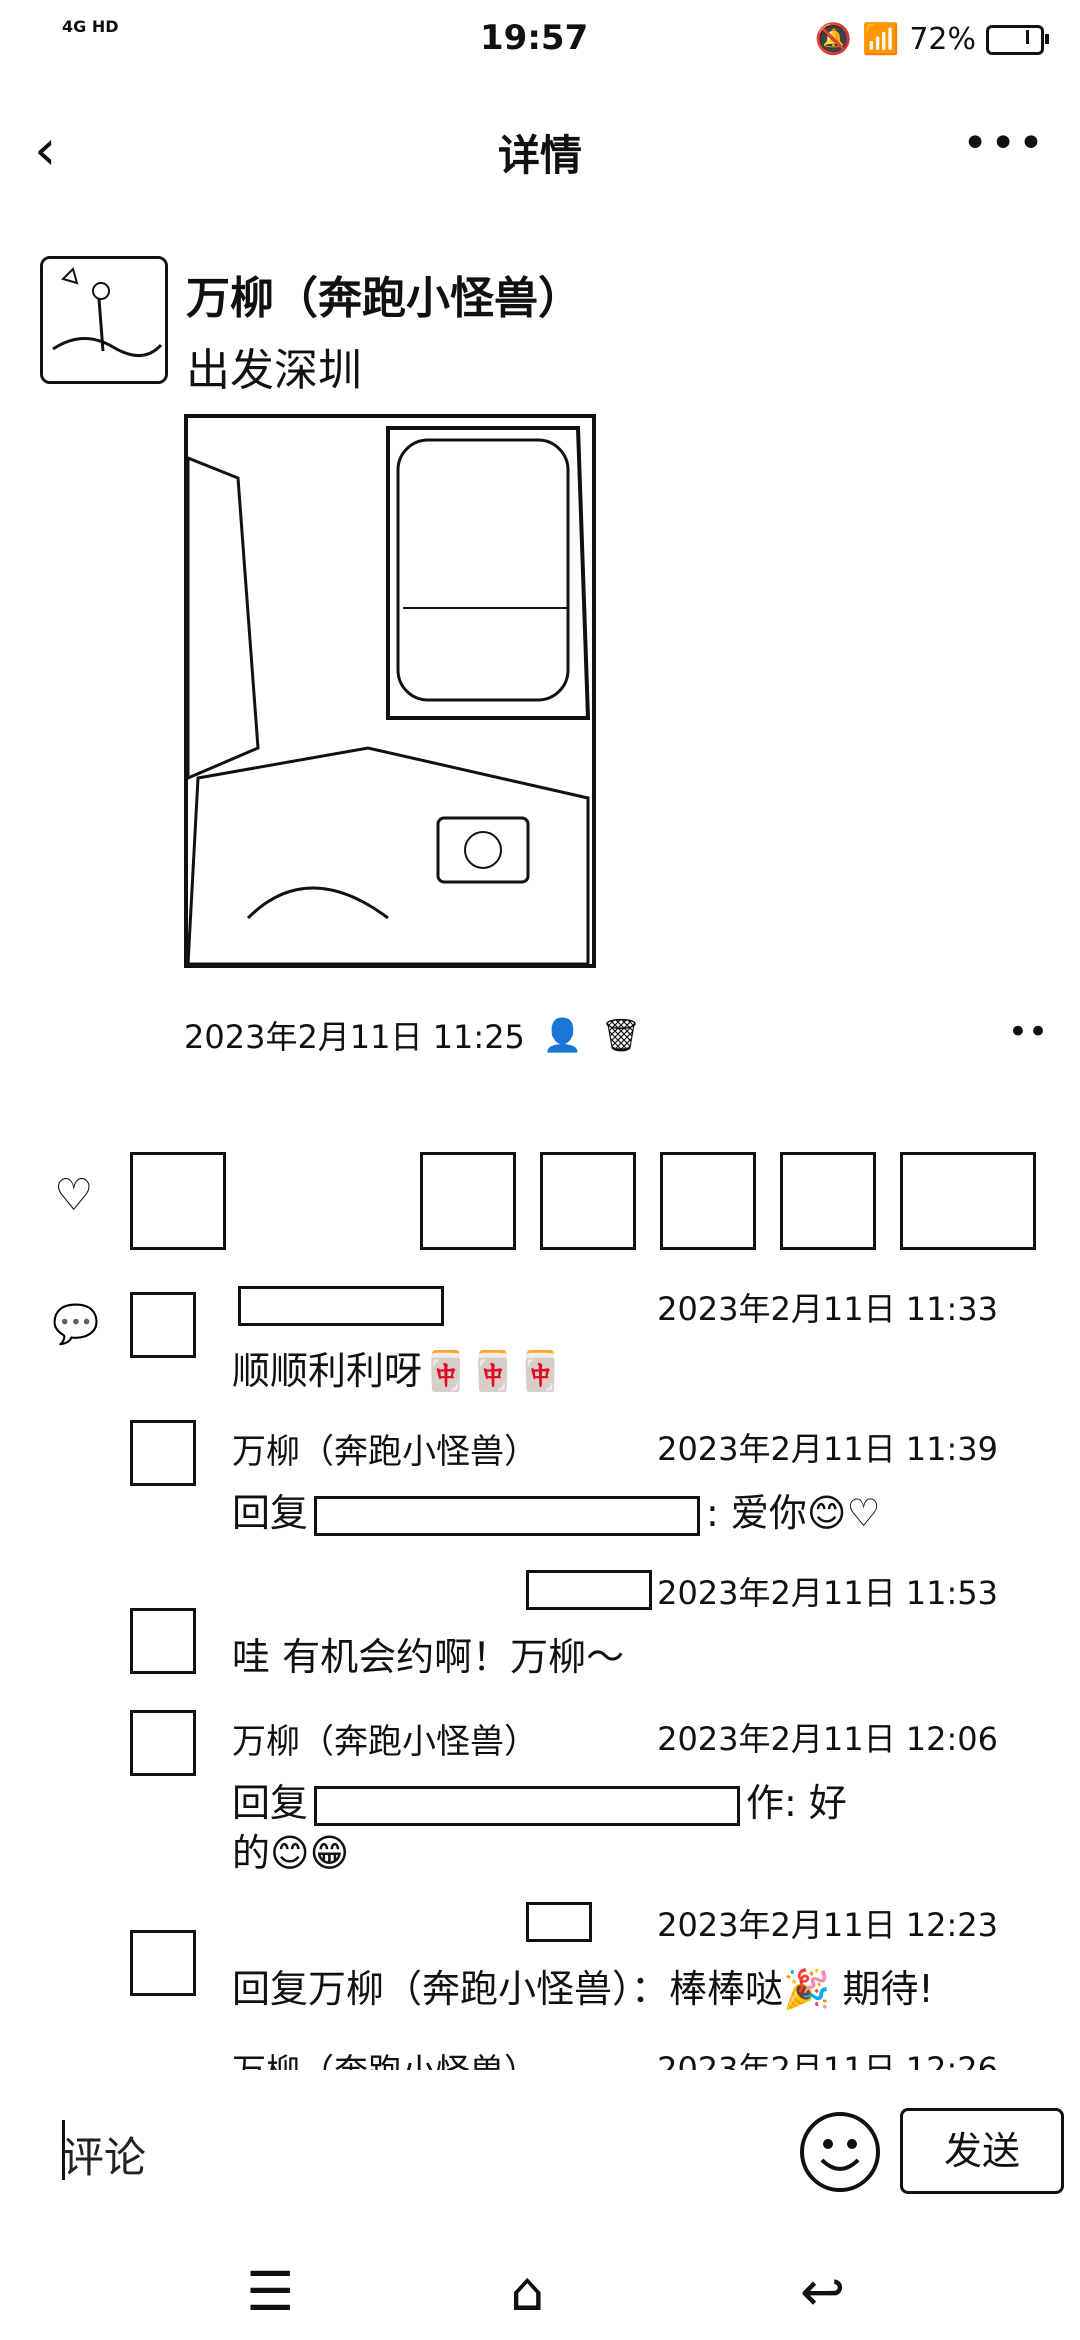 The image size is (1080, 2340). Describe the element at coordinates (840, 2152) in the screenshot. I see `emoji-icon` at that location.